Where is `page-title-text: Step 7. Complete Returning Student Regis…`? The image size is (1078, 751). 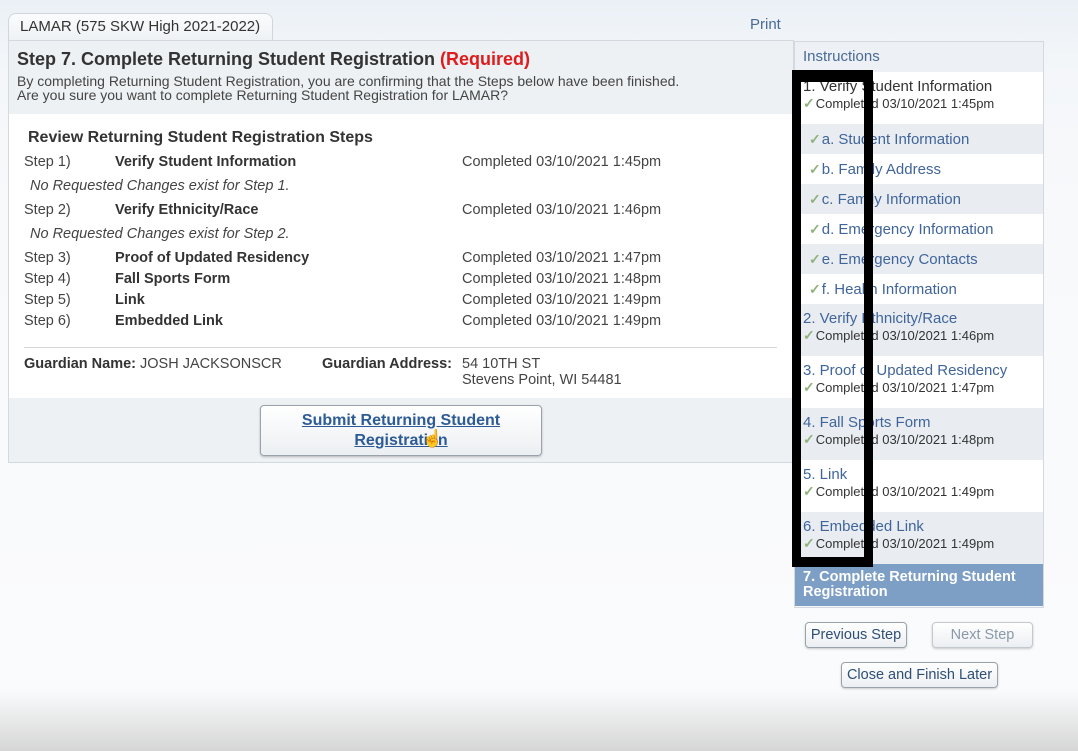
page-title-text: Step 7. Complete Returning Student Regis… is located at coordinates (226, 59).